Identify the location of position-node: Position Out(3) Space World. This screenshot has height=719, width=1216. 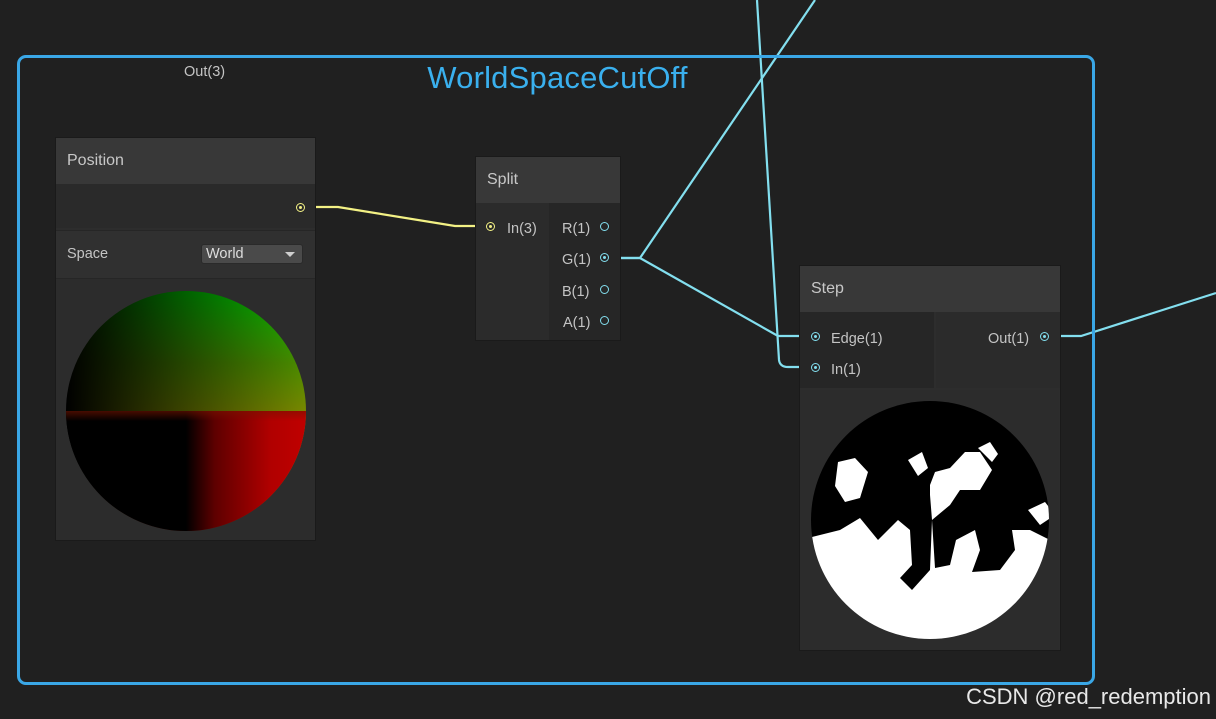
(185, 302).